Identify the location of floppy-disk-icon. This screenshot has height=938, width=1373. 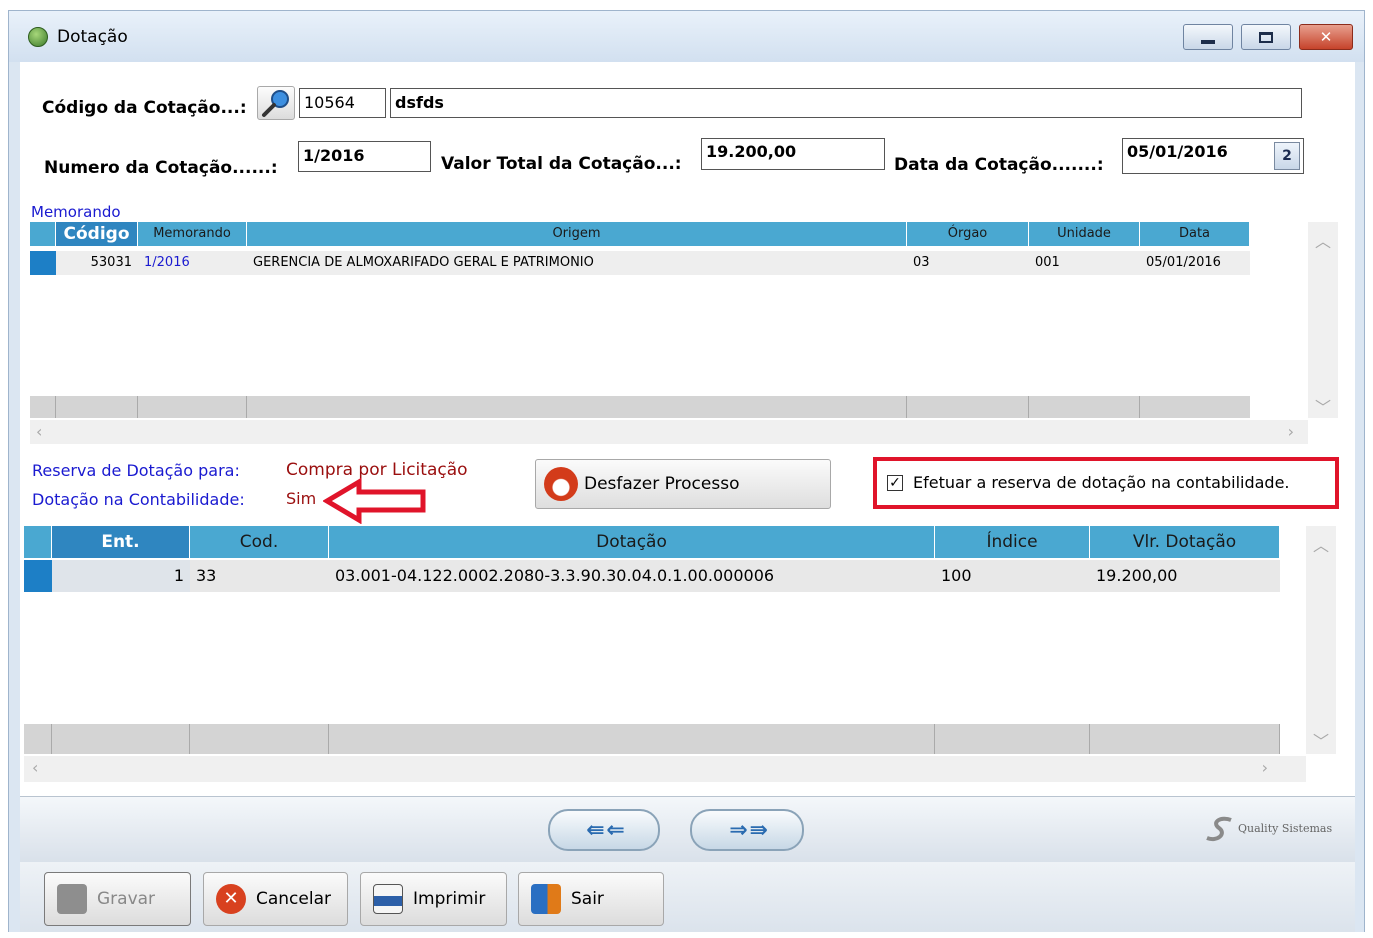
(72, 899).